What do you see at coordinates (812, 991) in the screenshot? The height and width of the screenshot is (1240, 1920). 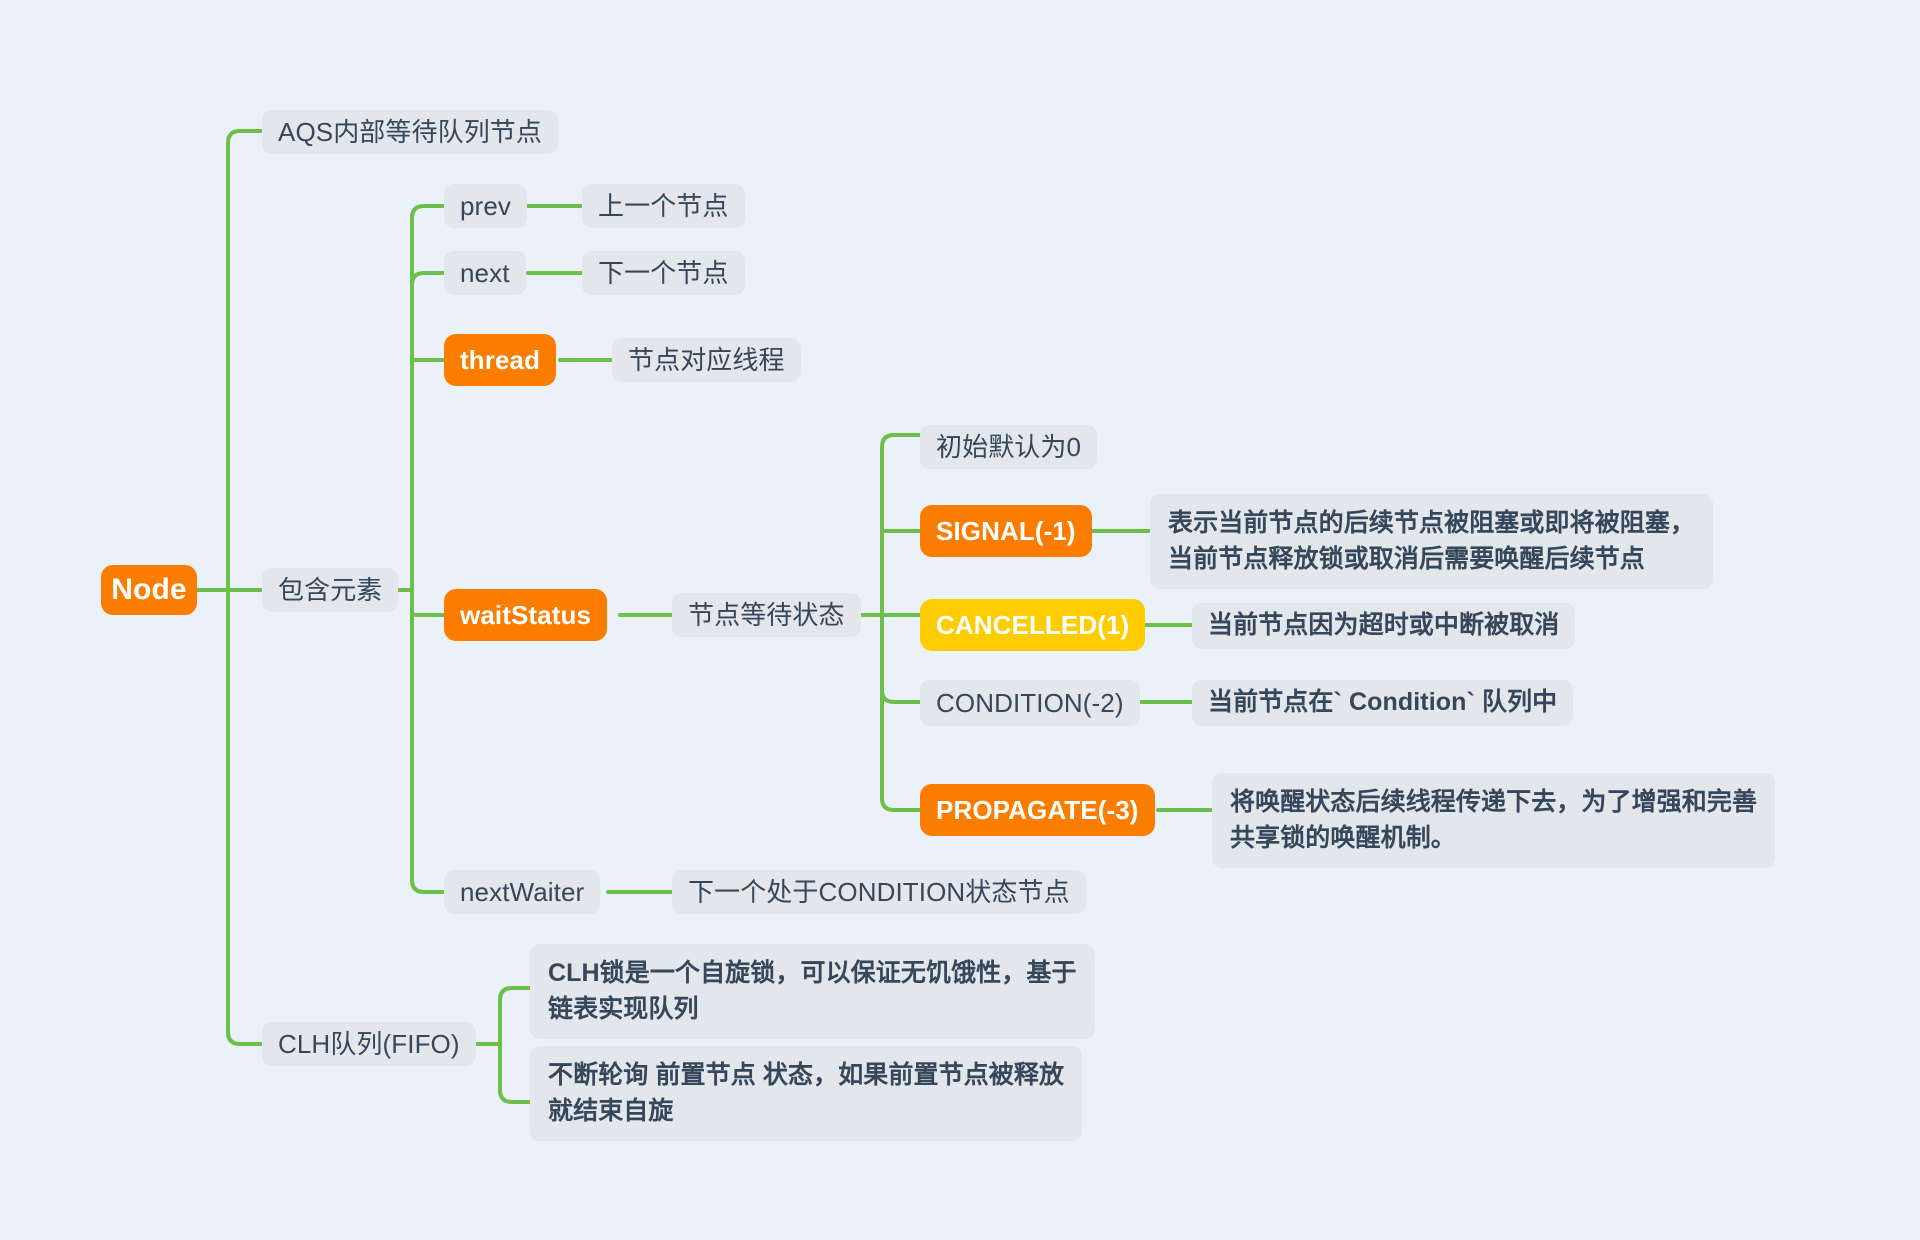 I see `node-clh-description-1: CLH锁是一个自旋锁，可以保证无饥饿性，基于 链表实现队列` at bounding box center [812, 991].